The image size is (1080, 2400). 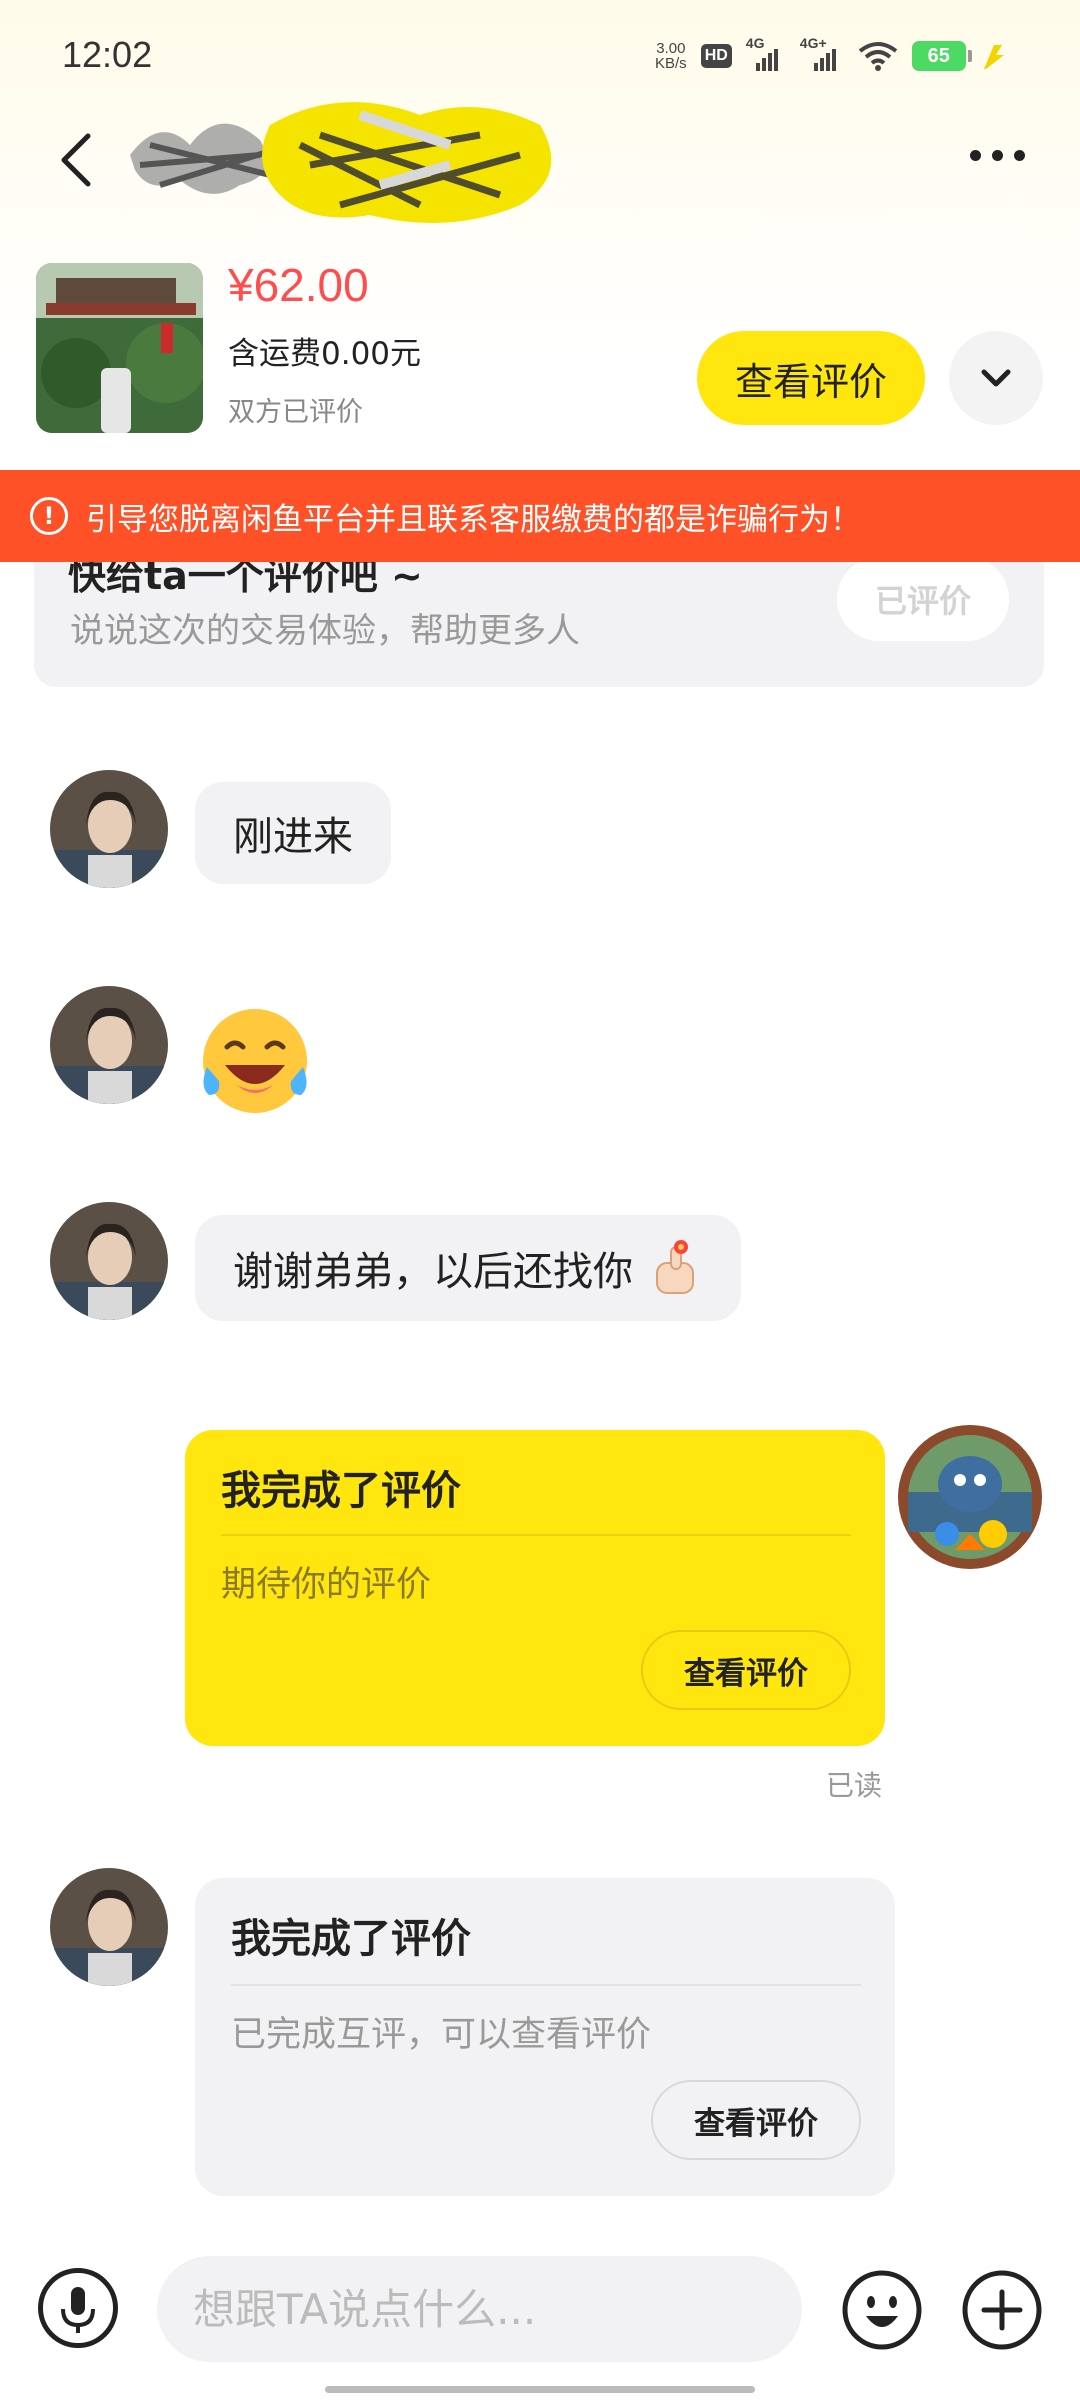 What do you see at coordinates (878, 56) in the screenshot?
I see `wifi-icon` at bounding box center [878, 56].